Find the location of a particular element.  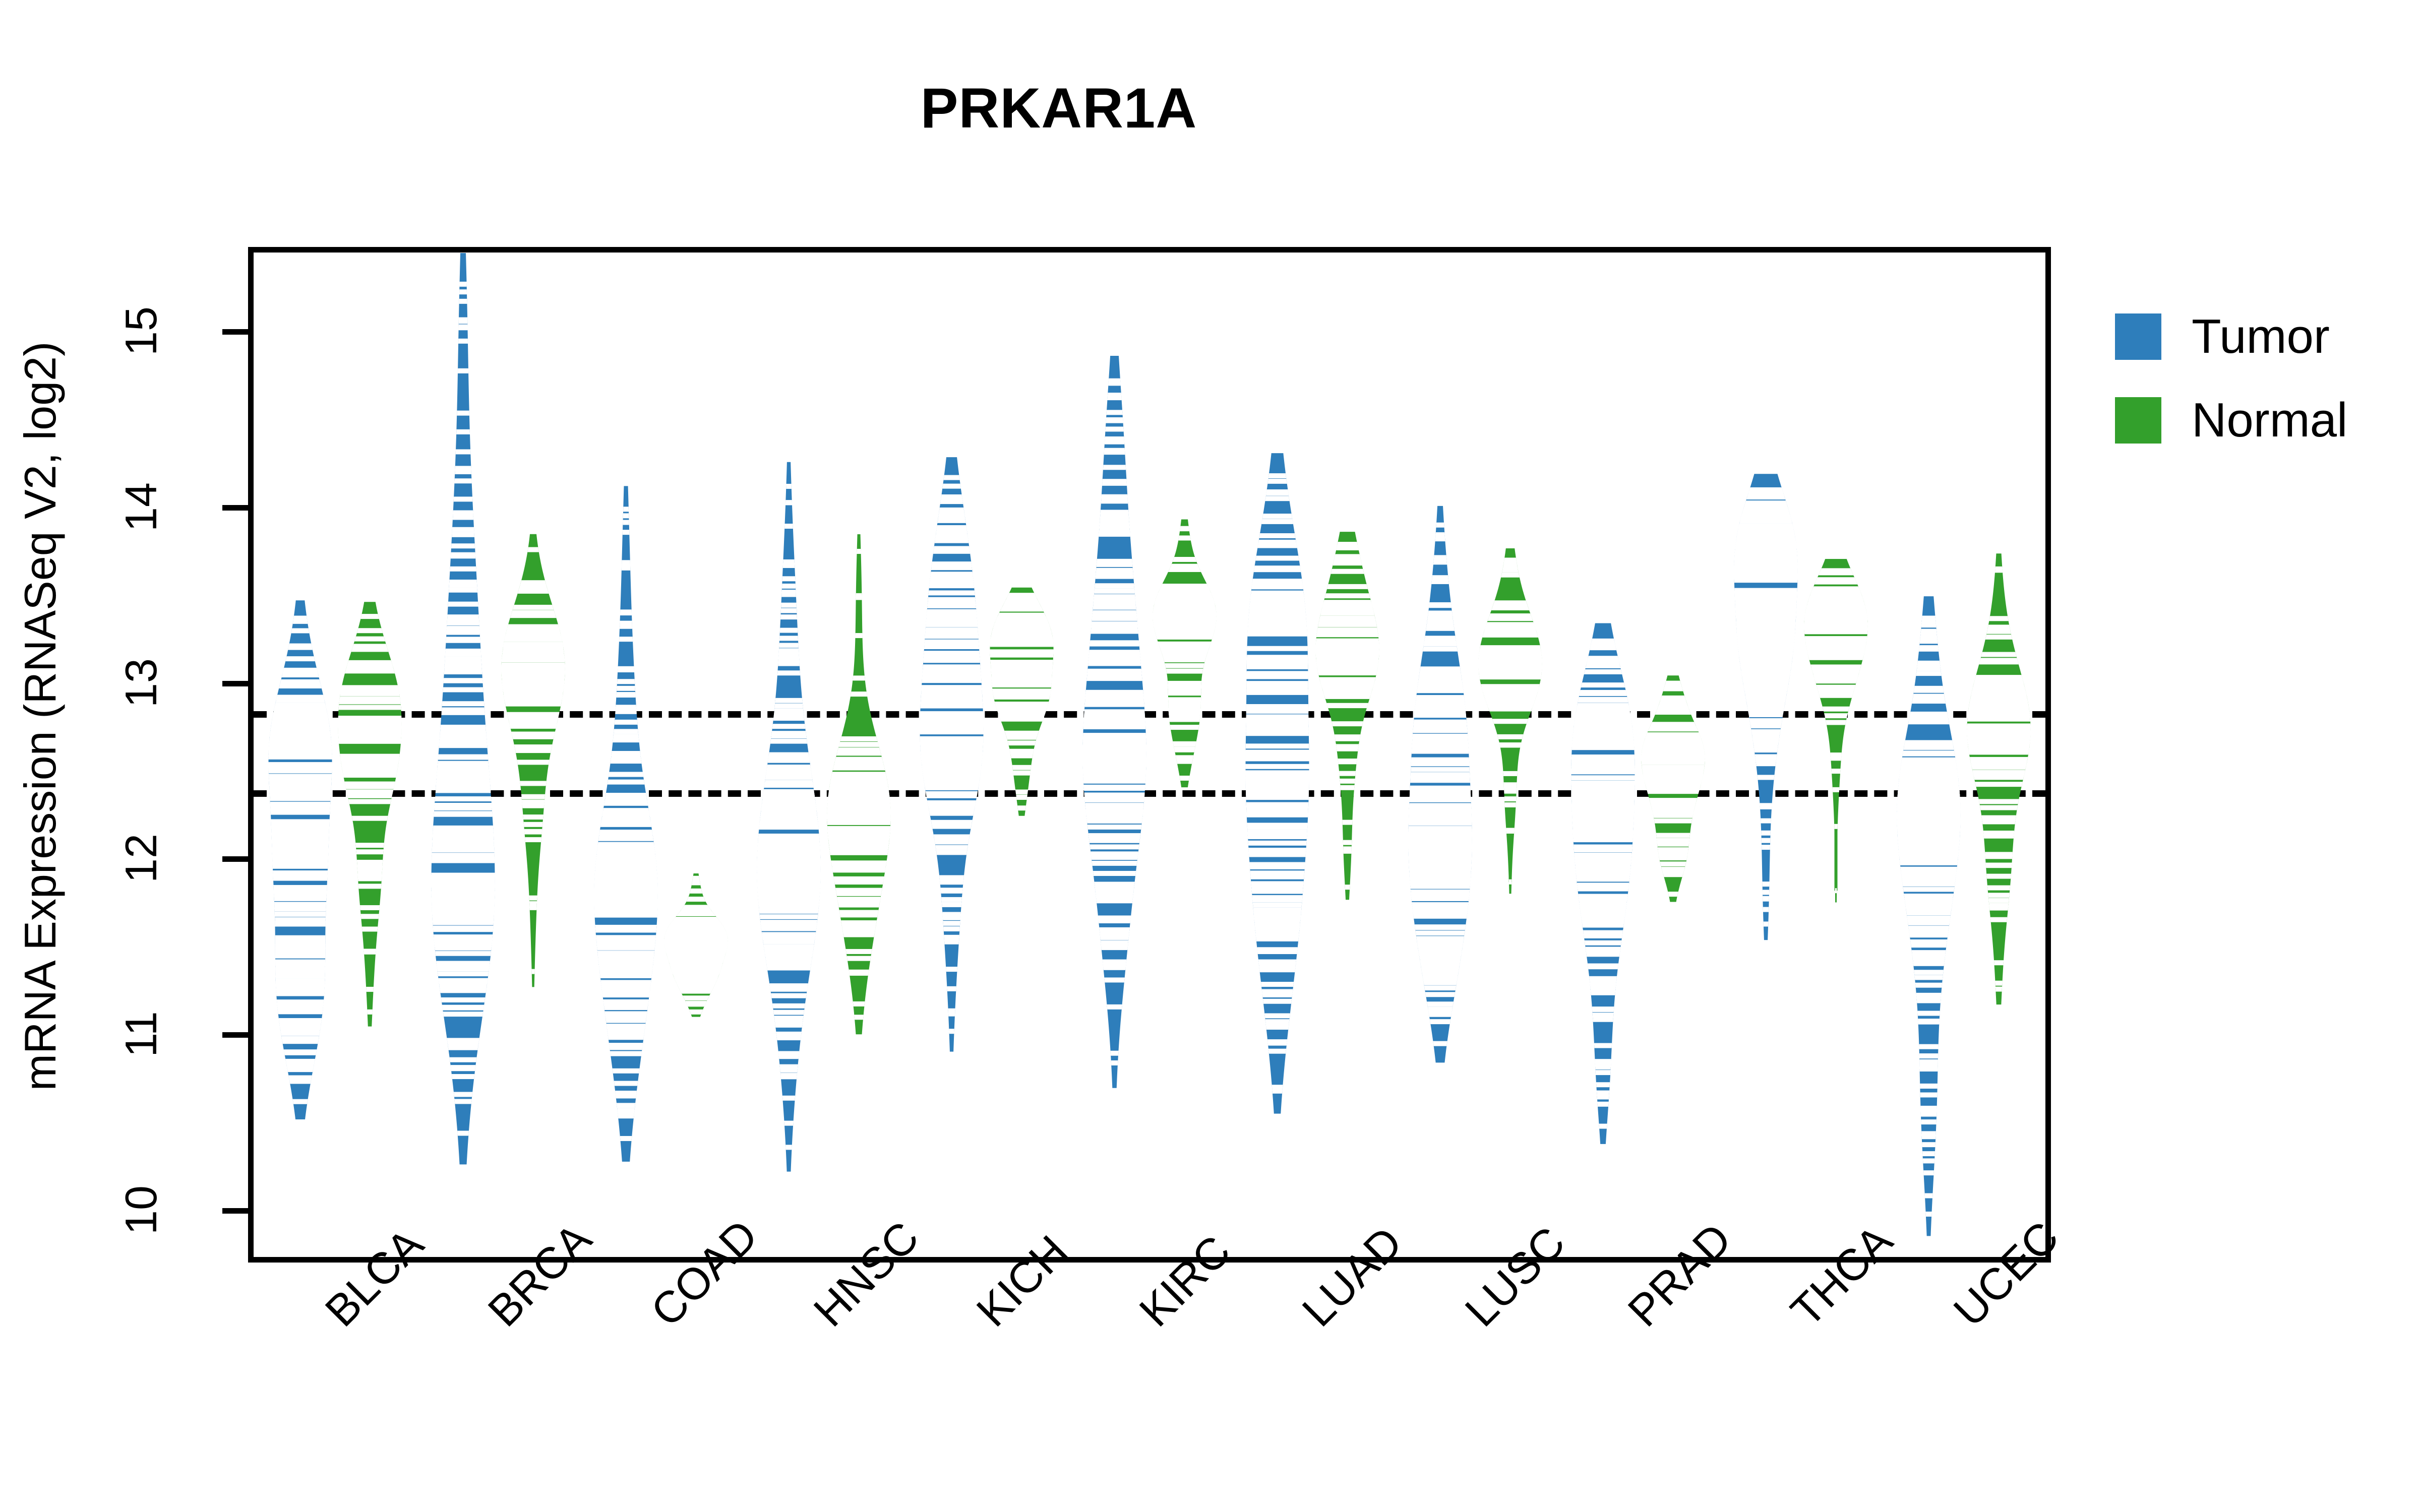

legend-swatch-normal is located at coordinates (2138, 420).